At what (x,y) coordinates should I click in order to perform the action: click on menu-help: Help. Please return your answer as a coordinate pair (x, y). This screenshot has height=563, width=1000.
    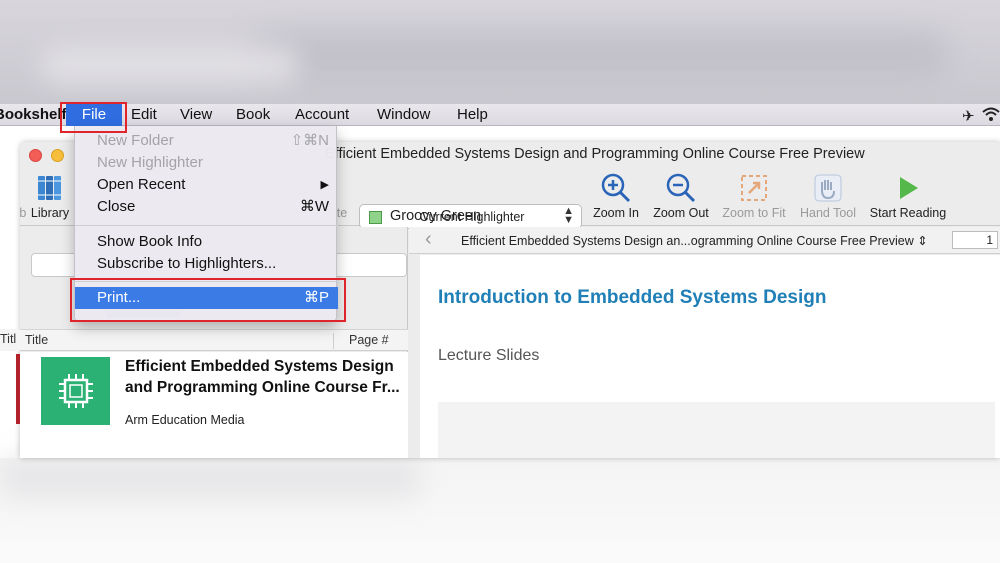
    Looking at the image, I should click on (472, 115).